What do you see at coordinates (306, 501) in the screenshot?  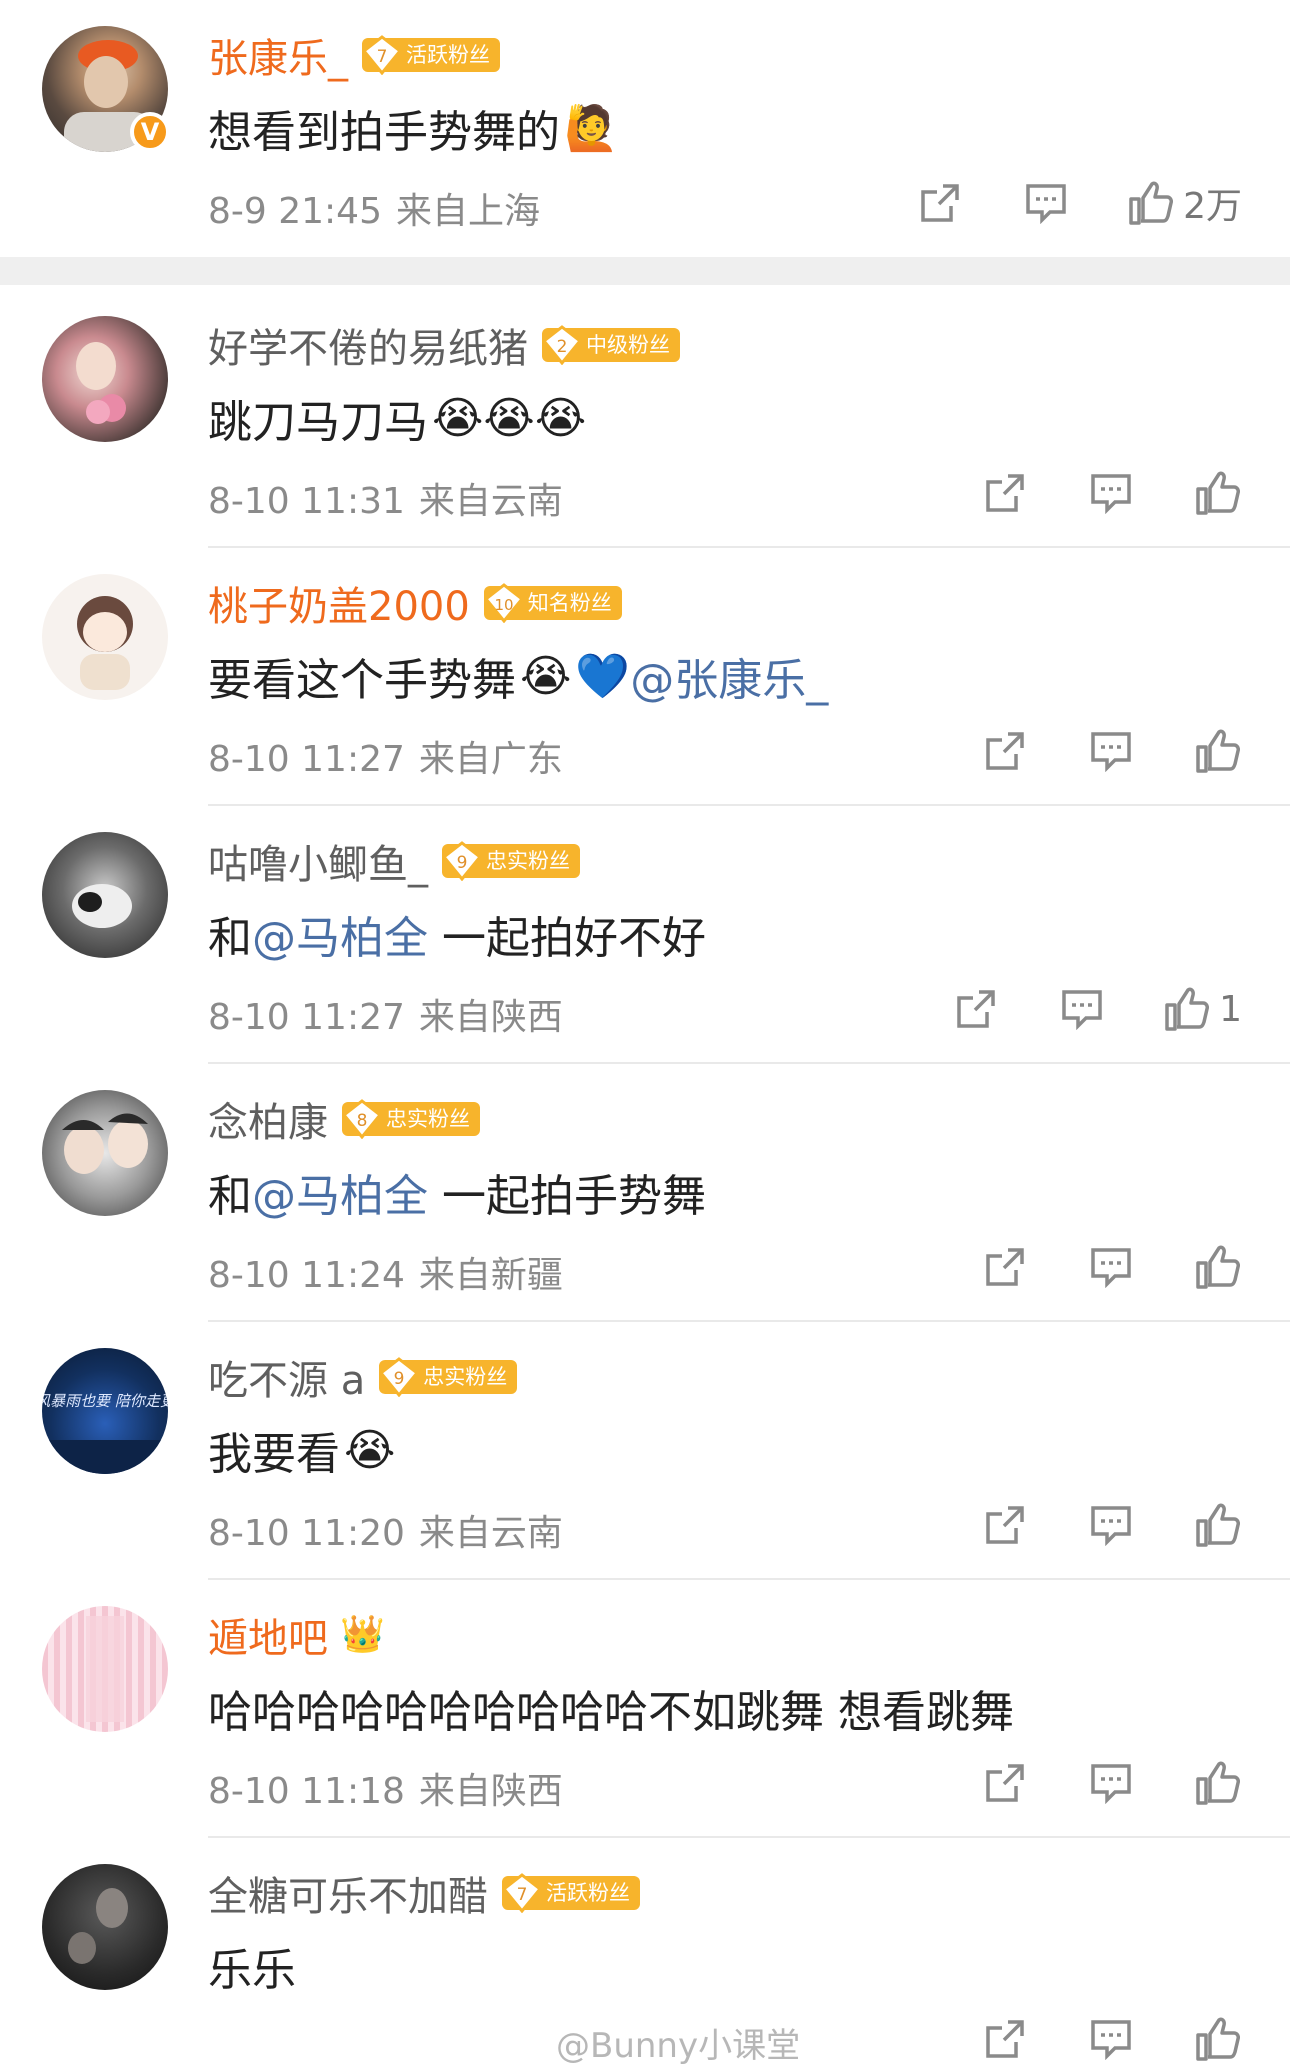 I see `timestamp: 8-10 11:31` at bounding box center [306, 501].